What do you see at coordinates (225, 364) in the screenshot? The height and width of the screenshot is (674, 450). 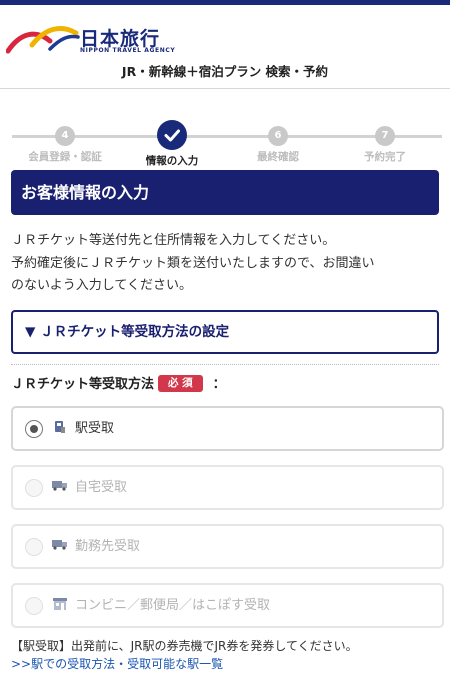 I see `dotted-divider` at bounding box center [225, 364].